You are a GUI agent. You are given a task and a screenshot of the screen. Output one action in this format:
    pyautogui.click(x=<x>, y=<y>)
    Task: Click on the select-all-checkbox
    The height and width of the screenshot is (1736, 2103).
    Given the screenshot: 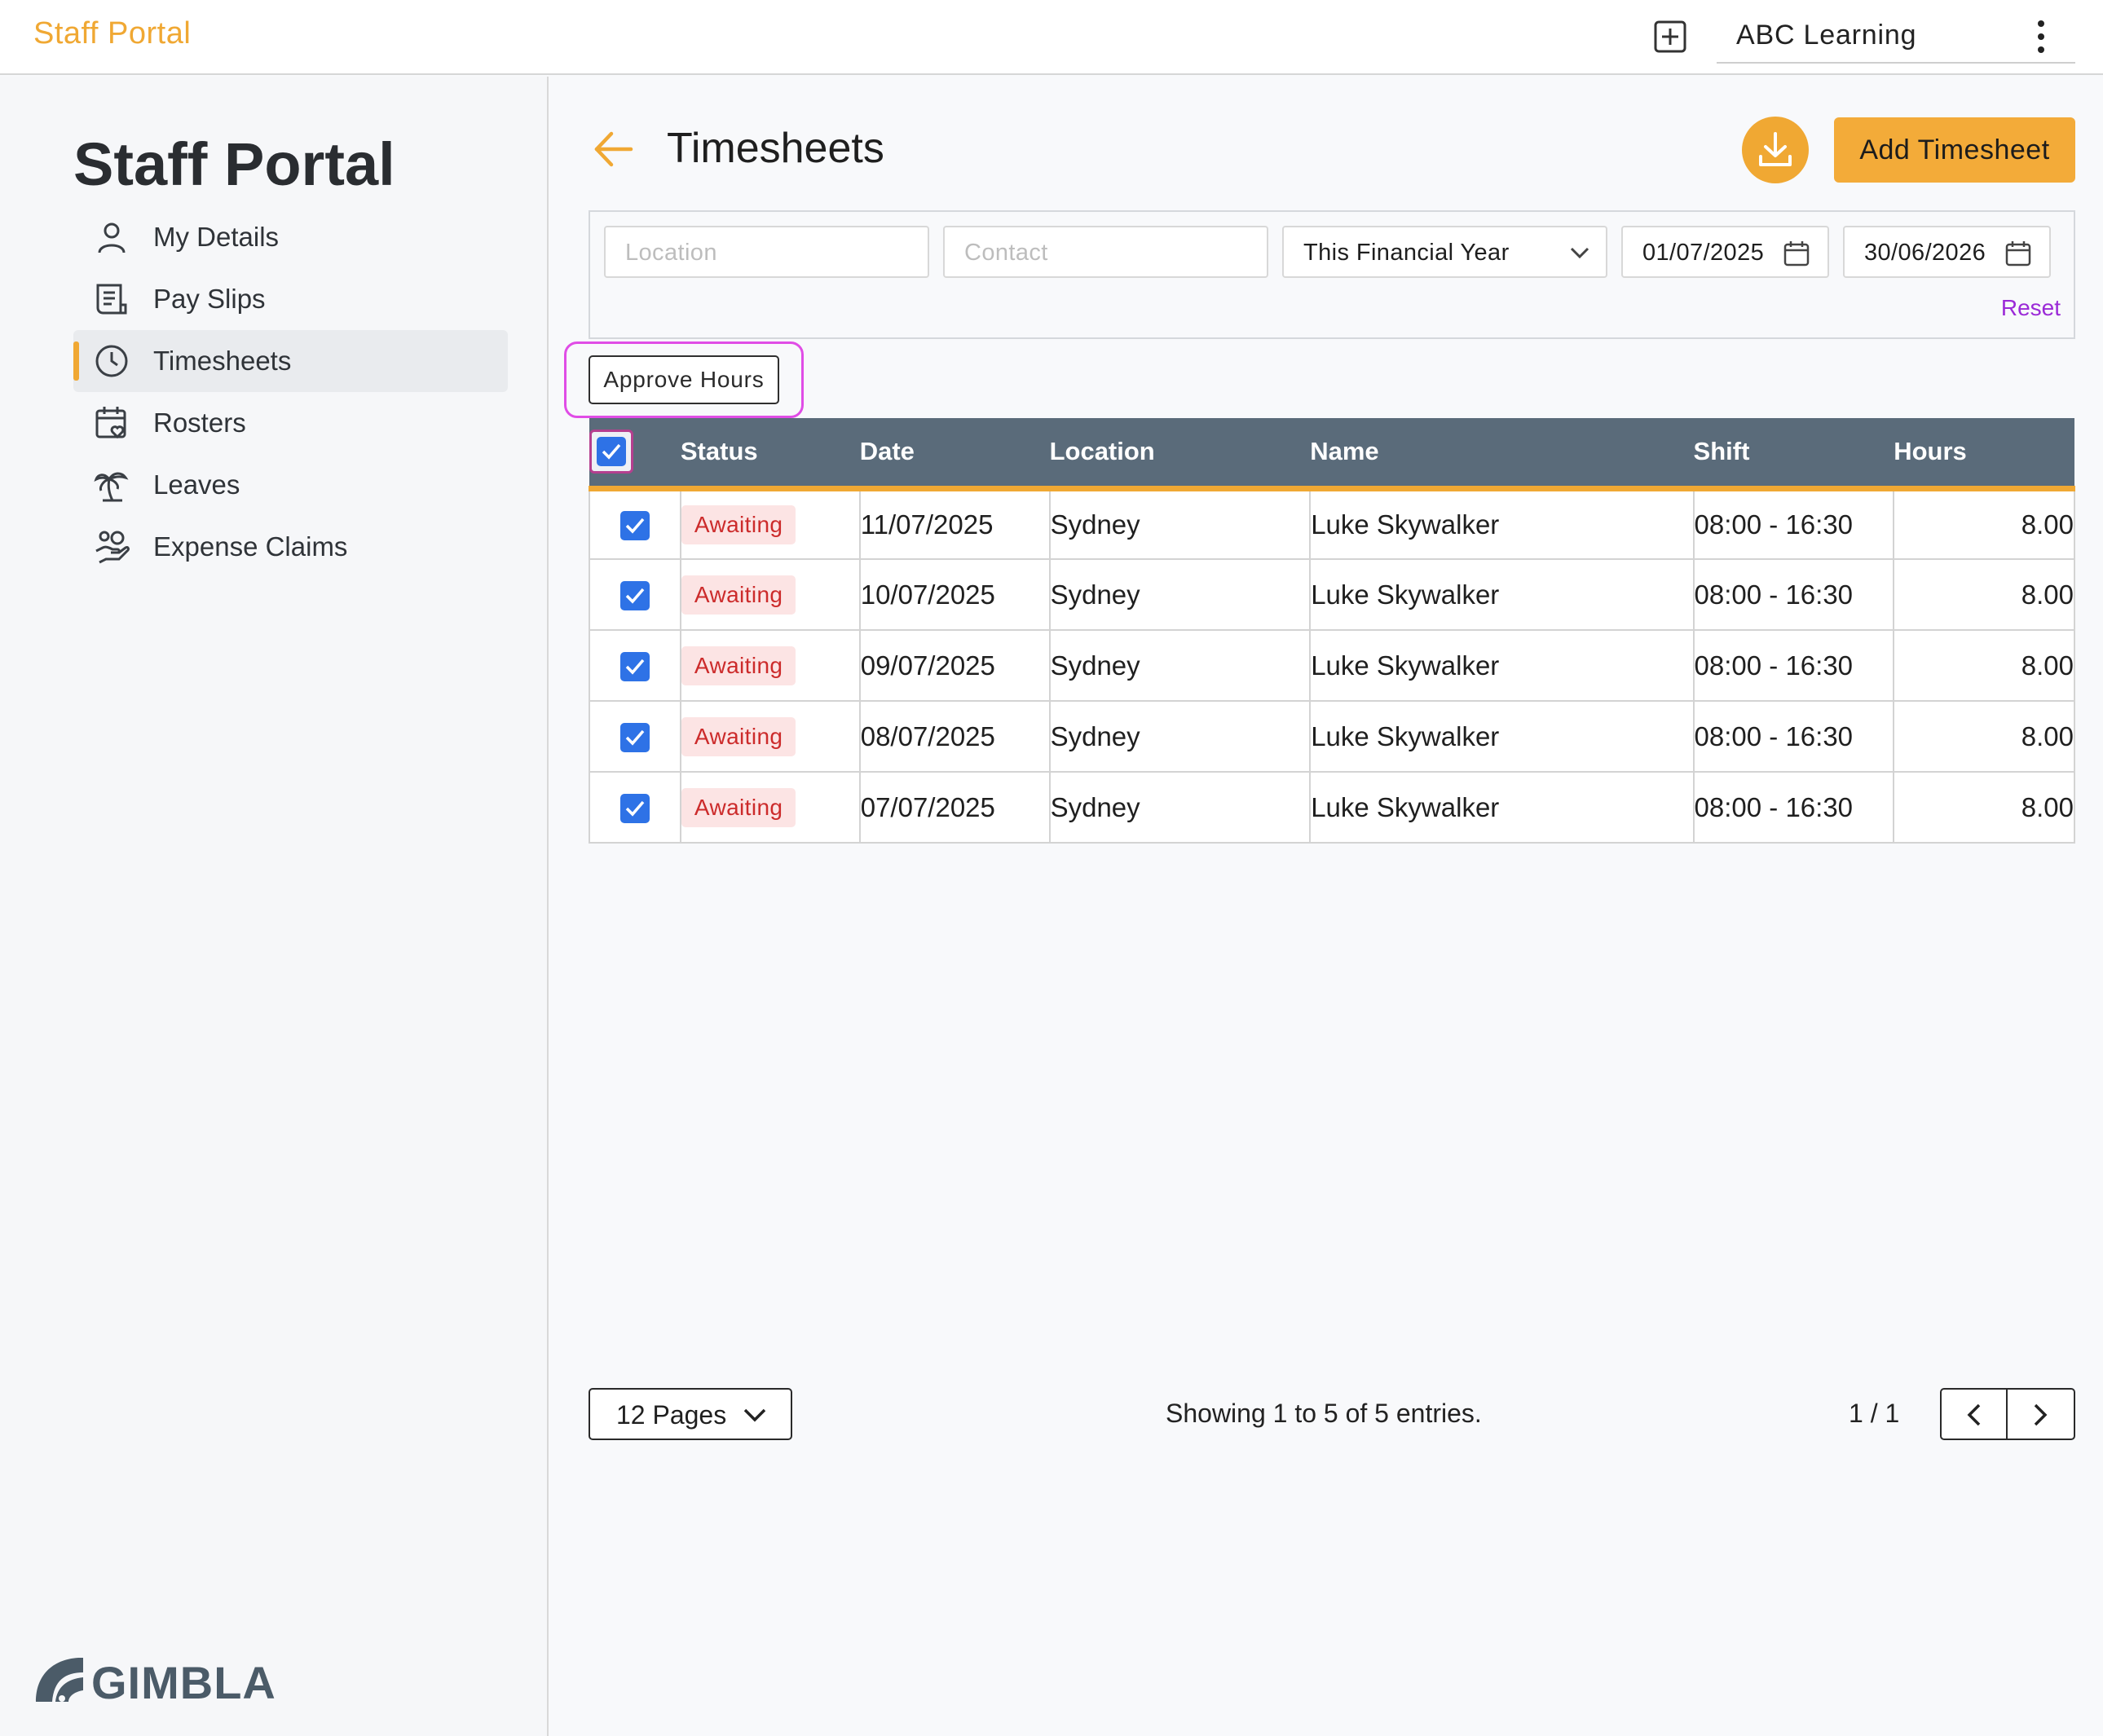 What is the action you would take?
    pyautogui.click(x=611, y=452)
    